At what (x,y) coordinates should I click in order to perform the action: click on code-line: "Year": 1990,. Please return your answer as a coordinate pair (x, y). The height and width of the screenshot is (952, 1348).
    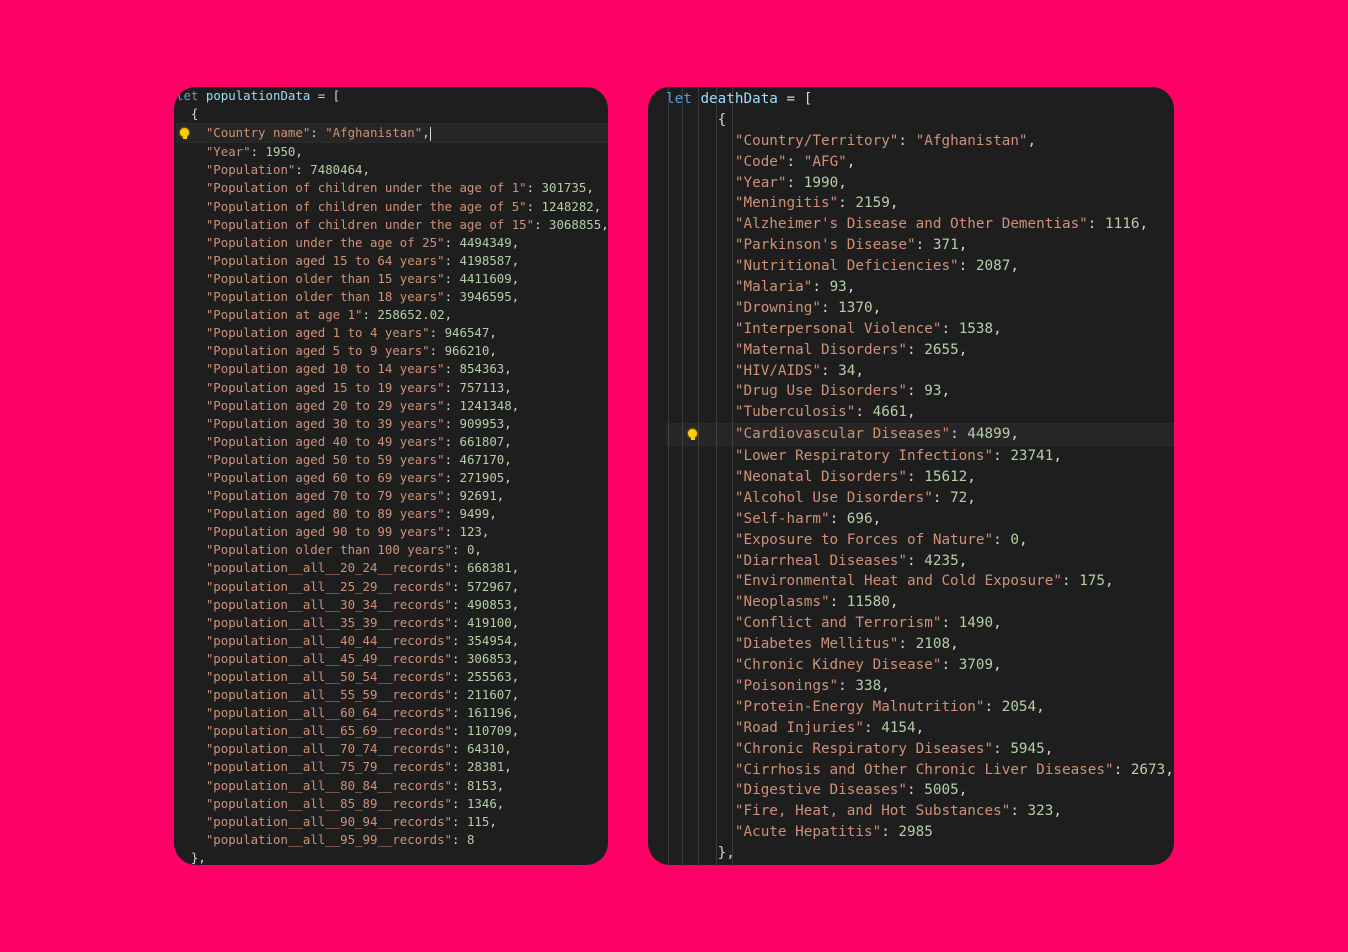
    Looking at the image, I should click on (920, 183).